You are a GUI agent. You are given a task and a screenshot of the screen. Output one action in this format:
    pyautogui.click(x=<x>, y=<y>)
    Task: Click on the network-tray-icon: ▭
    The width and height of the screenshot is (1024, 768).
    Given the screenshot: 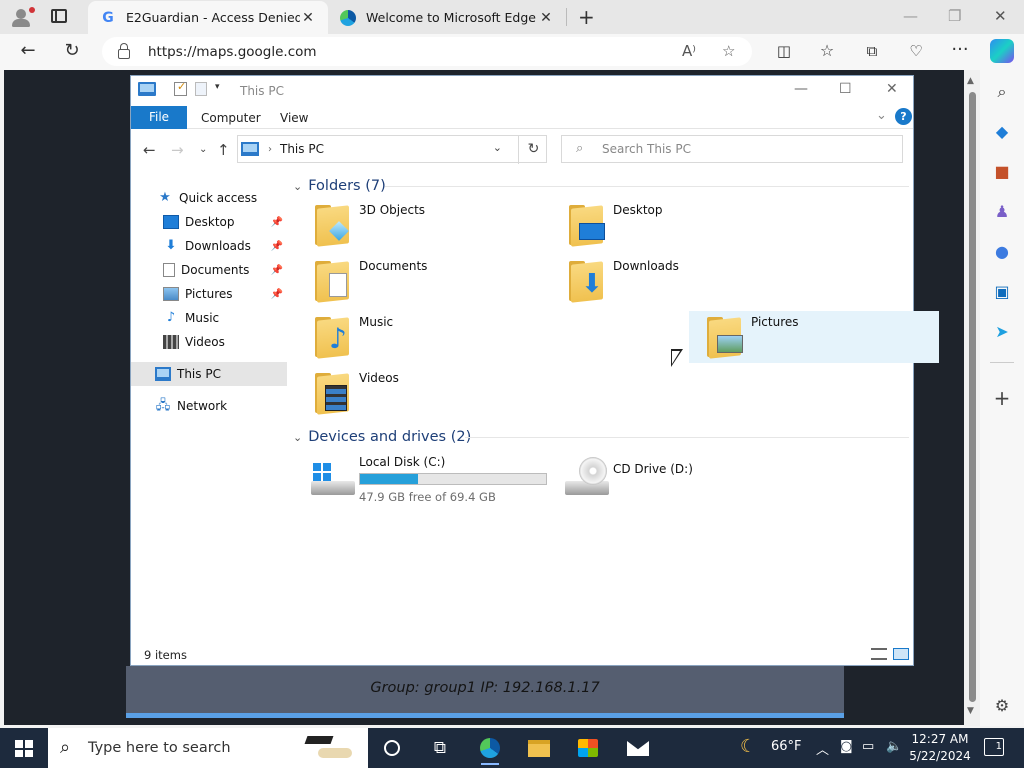 What is the action you would take?
    pyautogui.click(x=868, y=746)
    